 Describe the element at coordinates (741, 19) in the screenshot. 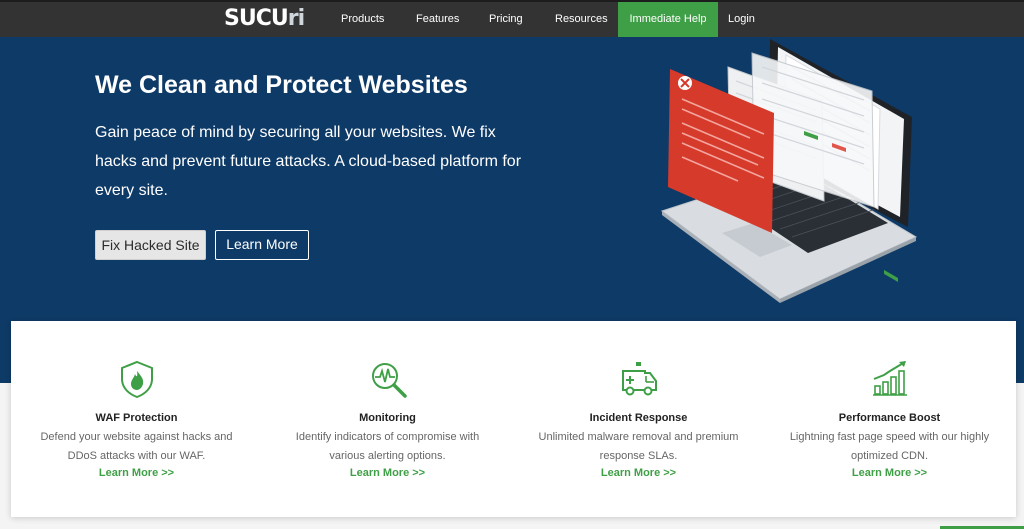

I see `nav-login: Login` at that location.